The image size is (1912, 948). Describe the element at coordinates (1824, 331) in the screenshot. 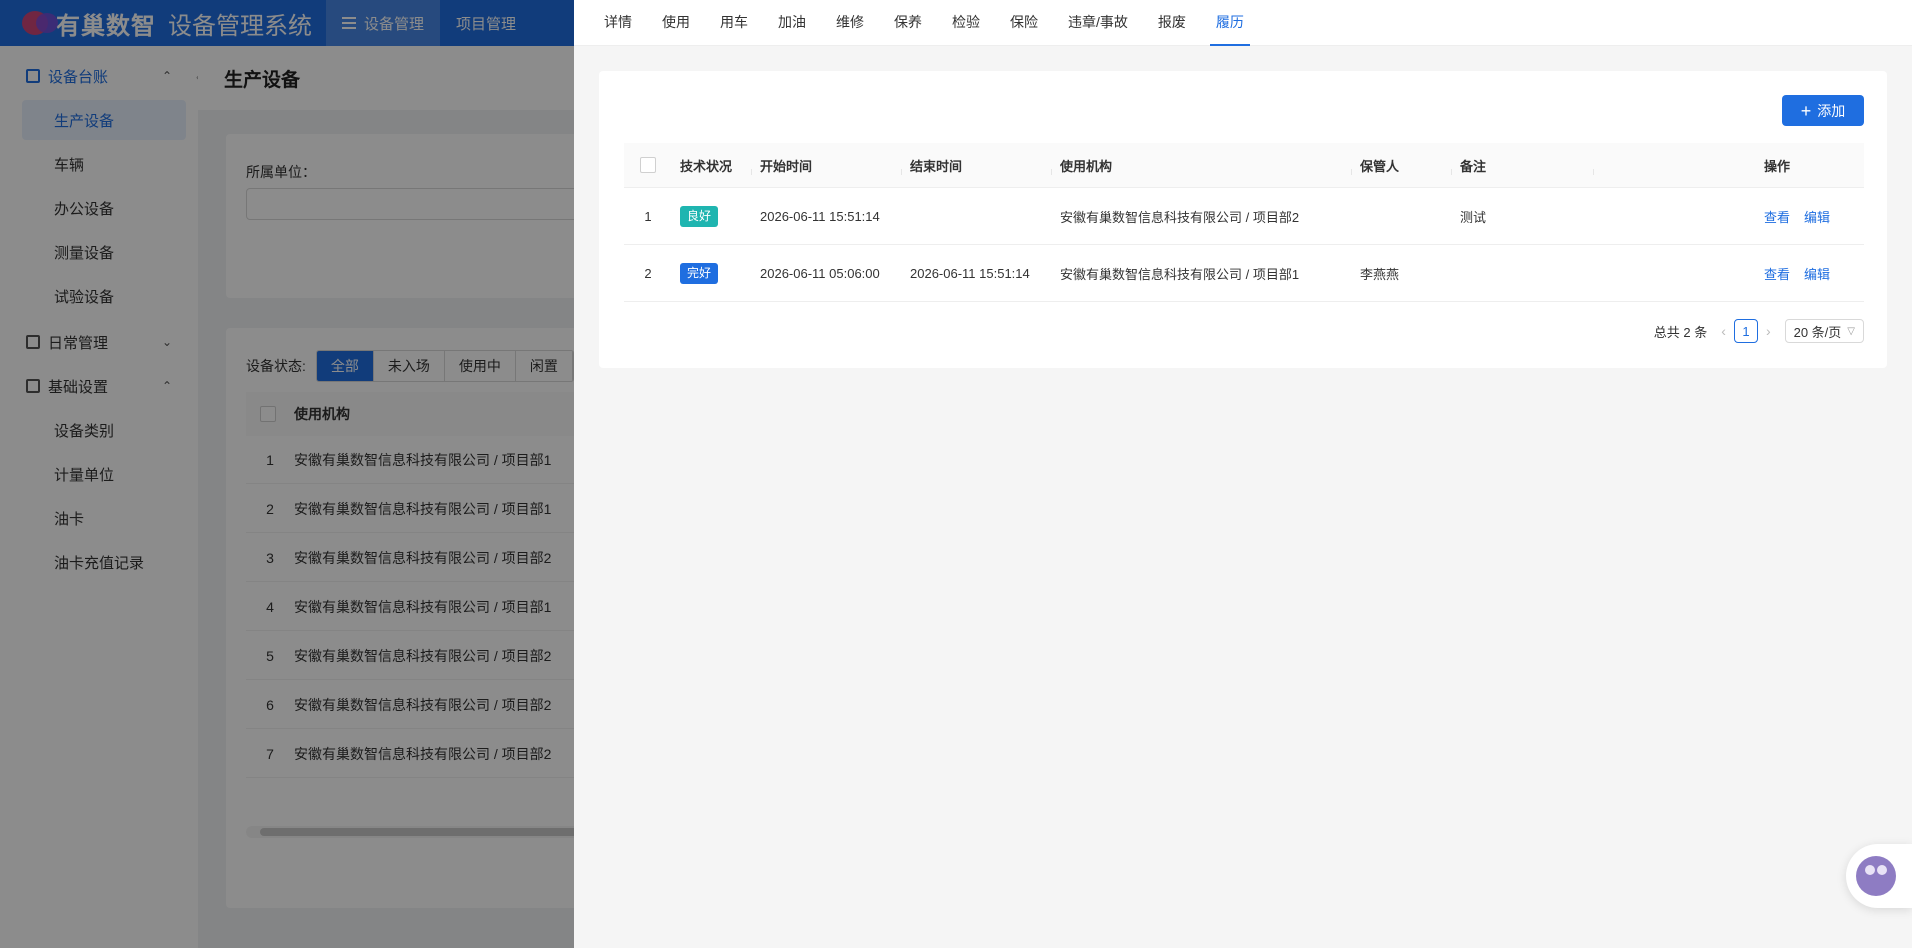

I see `page-size-select: 20 条/页 ▽` at that location.